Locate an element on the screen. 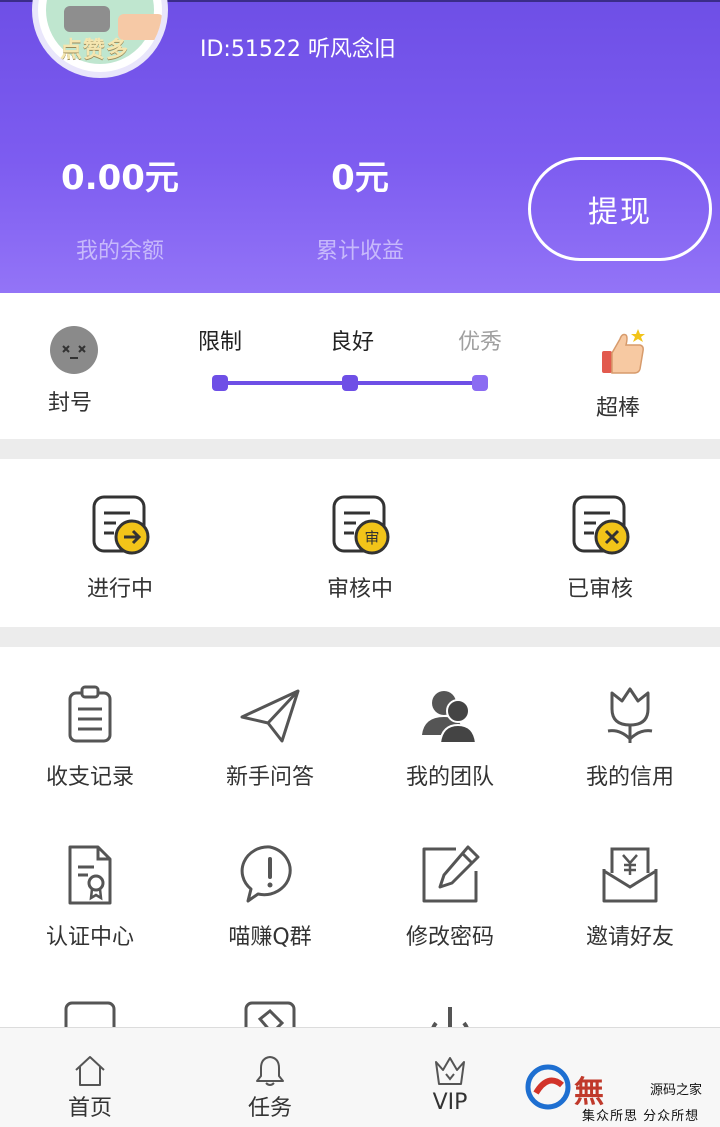 This screenshot has width=720, height=1127. grid-item-qq-group: 喵赚Q群 is located at coordinates (270, 897).